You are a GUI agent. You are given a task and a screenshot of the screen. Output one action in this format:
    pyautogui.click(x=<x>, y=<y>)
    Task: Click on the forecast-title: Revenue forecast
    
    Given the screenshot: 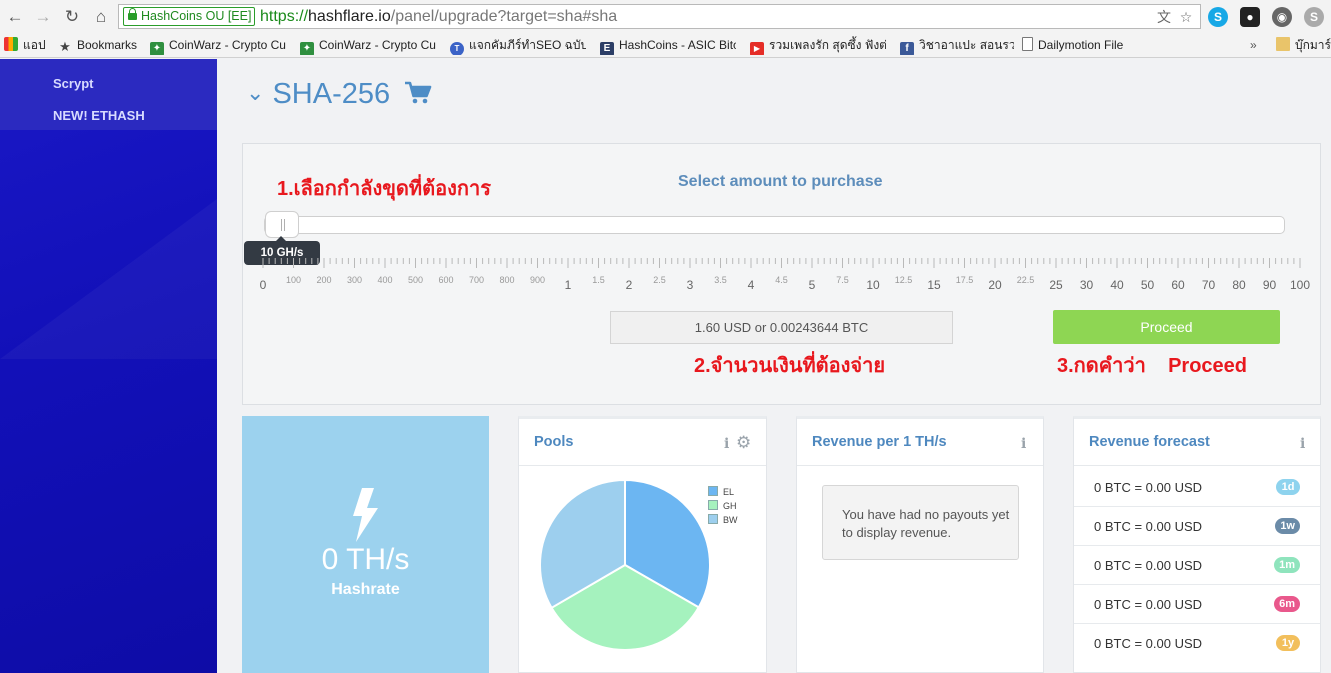 What is the action you would take?
    pyautogui.click(x=1149, y=442)
    